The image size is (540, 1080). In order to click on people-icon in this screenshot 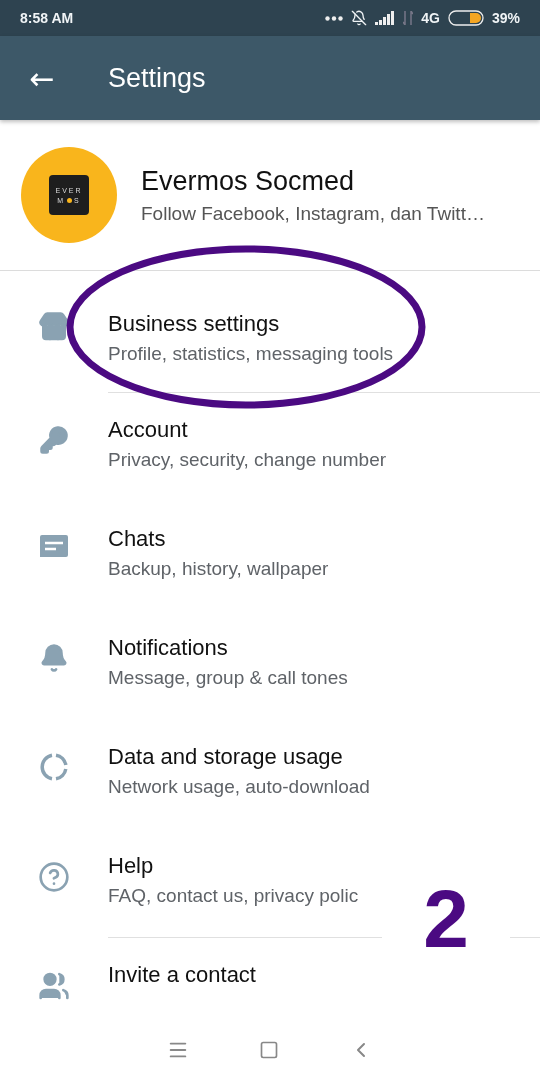, I will do `click(54, 986)`.